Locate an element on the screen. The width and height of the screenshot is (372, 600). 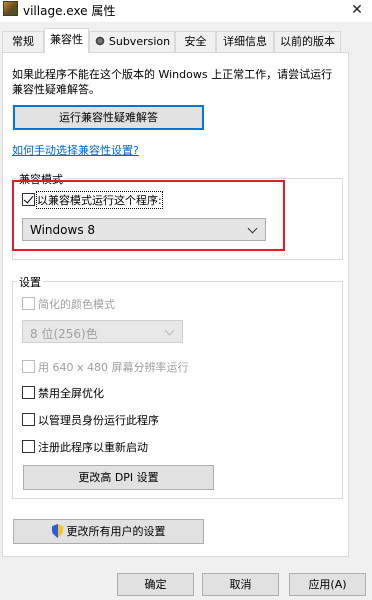
settings-label: 设置 is located at coordinates (30, 282).